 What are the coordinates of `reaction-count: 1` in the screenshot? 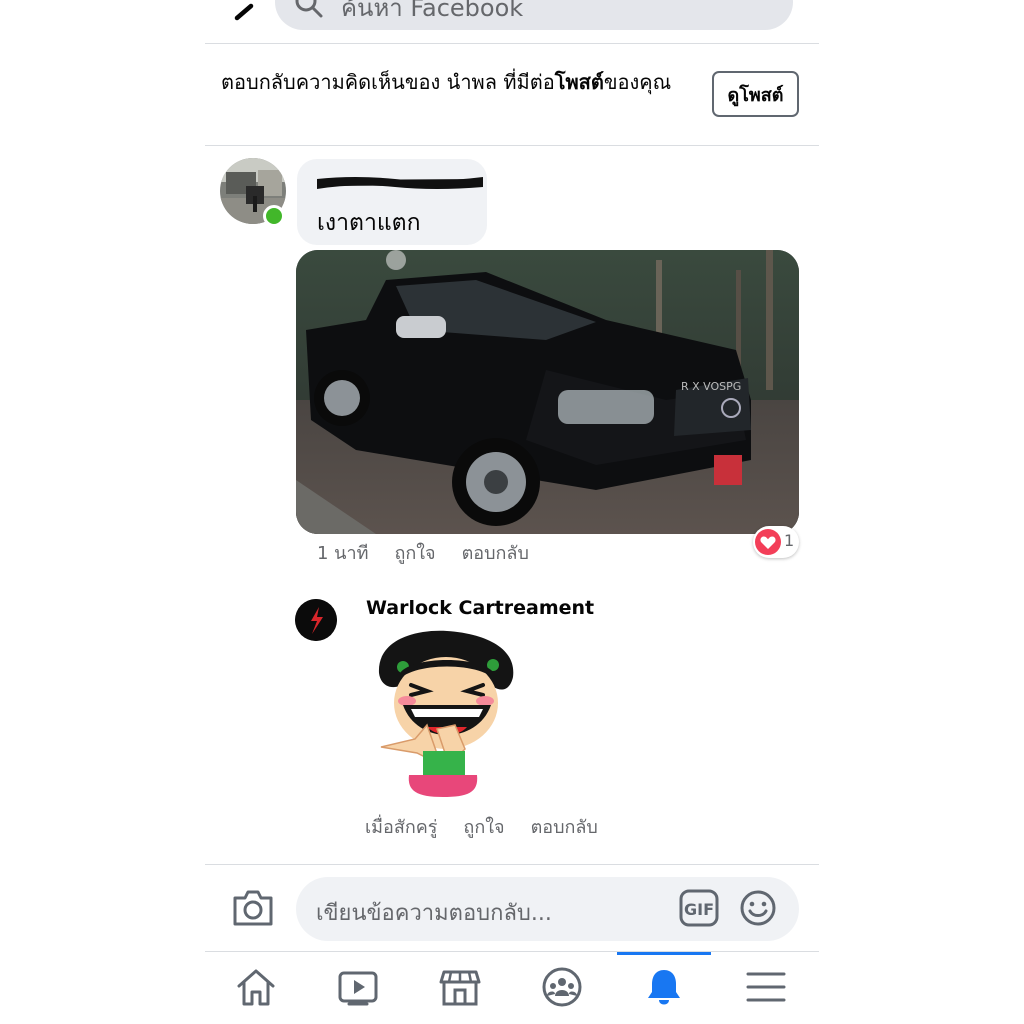 It's located at (789, 540).